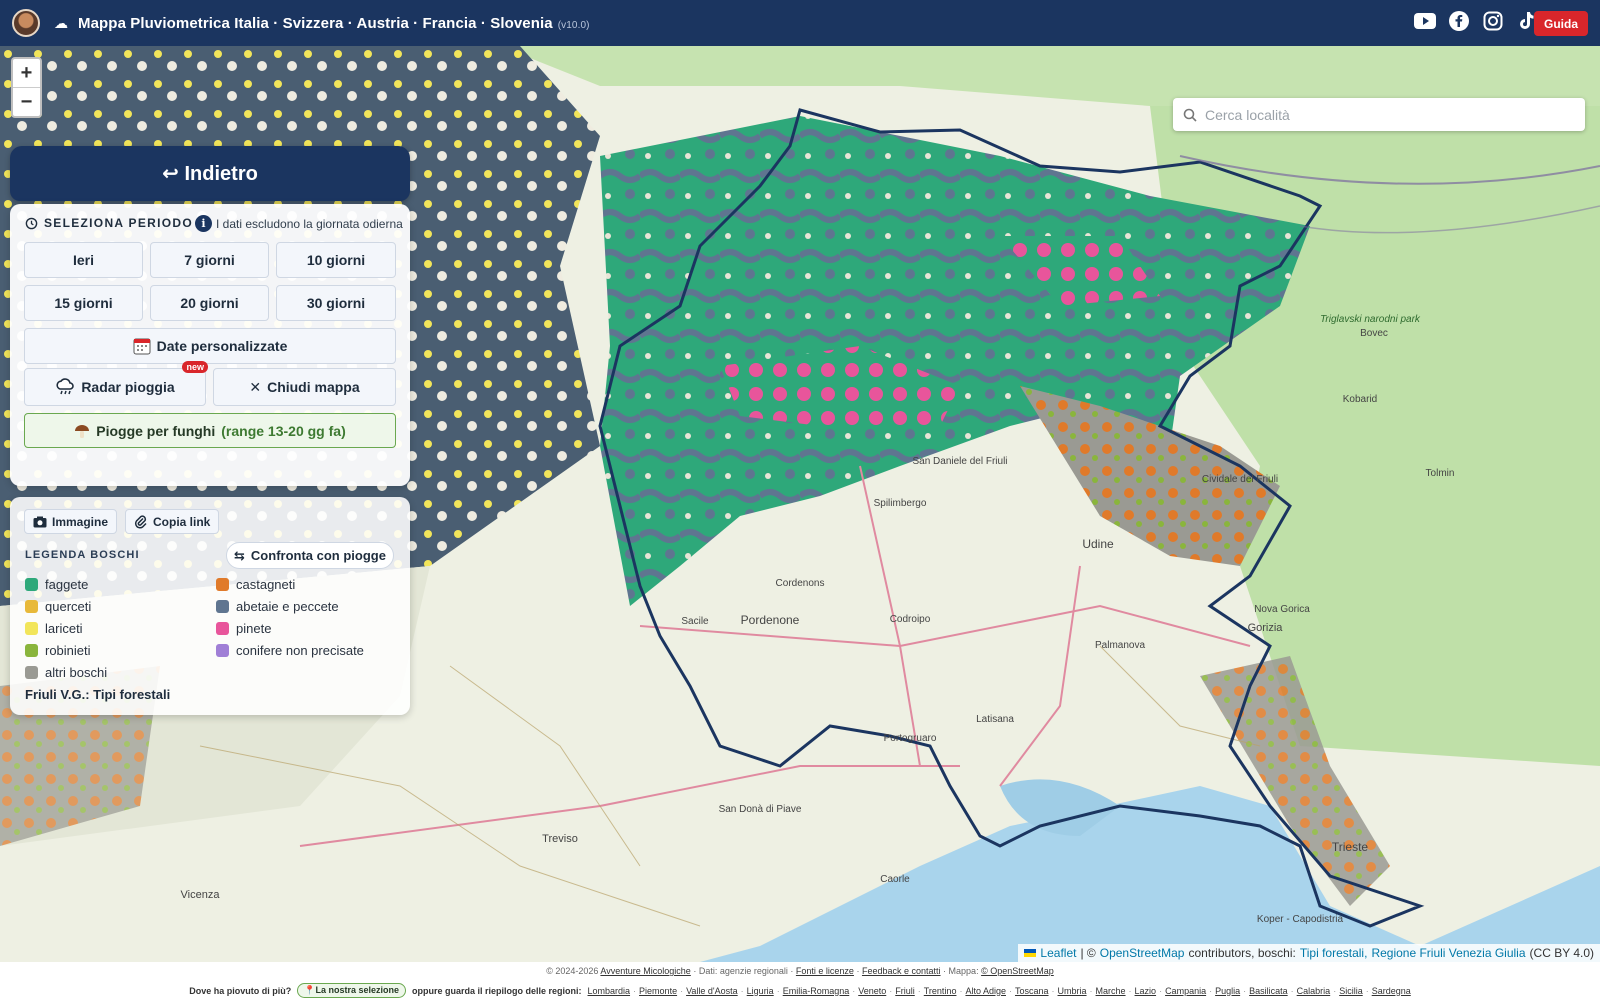 This screenshot has height=1000, width=1600. What do you see at coordinates (910, 619) in the screenshot?
I see `place-label: Codroipo` at bounding box center [910, 619].